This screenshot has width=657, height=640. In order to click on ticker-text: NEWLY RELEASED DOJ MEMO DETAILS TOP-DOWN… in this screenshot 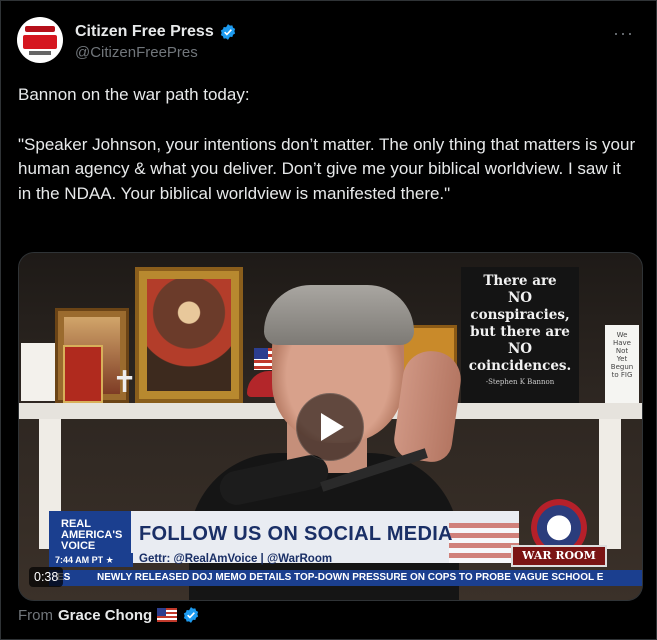, I will do `click(350, 577)`.